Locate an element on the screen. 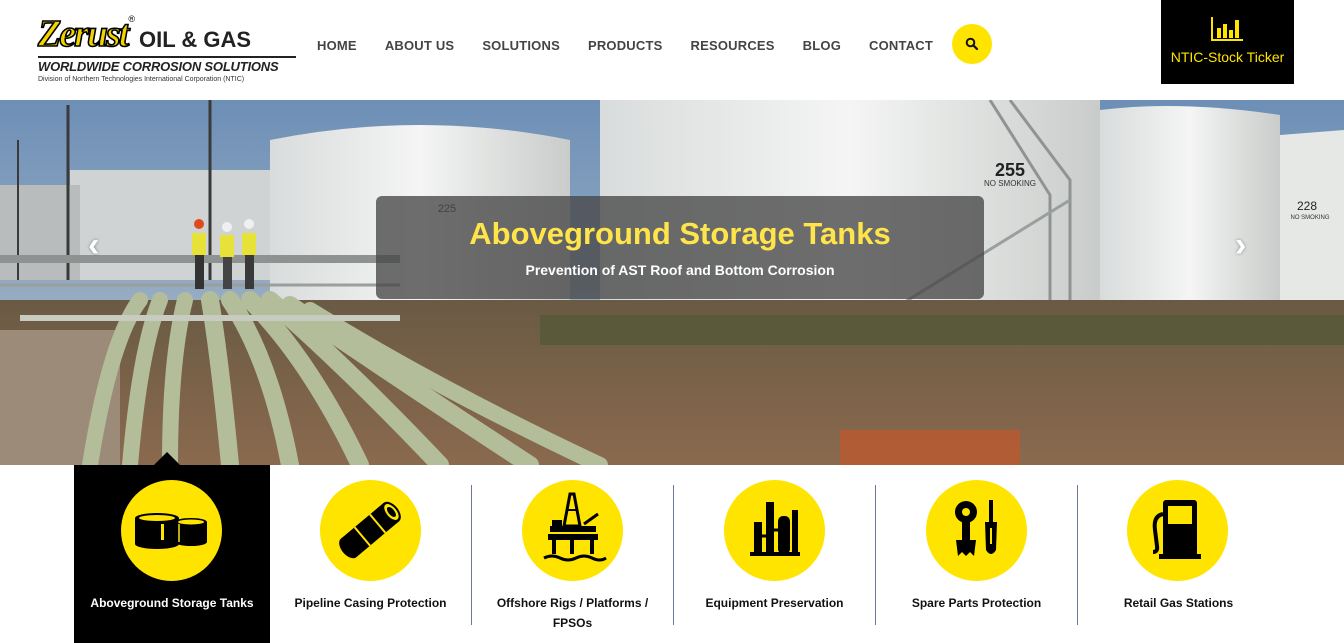 The width and height of the screenshot is (1344, 643). category-label: Equipment Preservation is located at coordinates (774, 603).